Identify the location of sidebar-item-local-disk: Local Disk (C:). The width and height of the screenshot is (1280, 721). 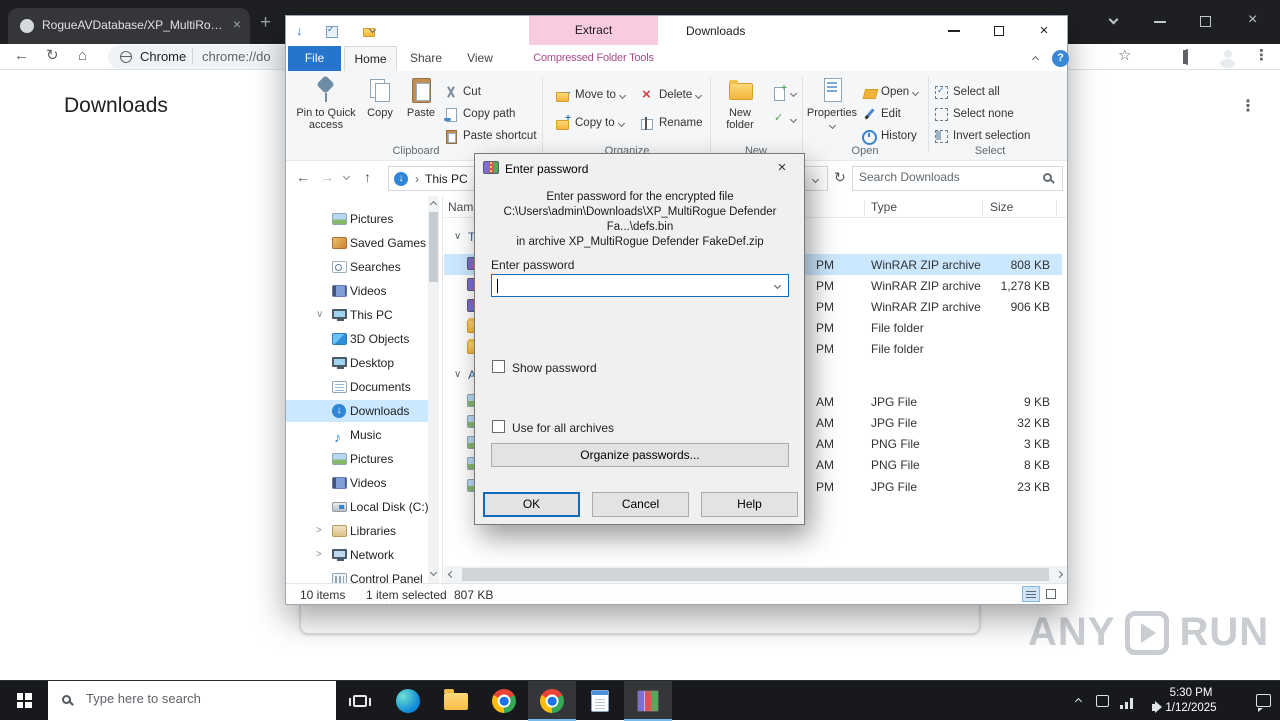
(357, 507).